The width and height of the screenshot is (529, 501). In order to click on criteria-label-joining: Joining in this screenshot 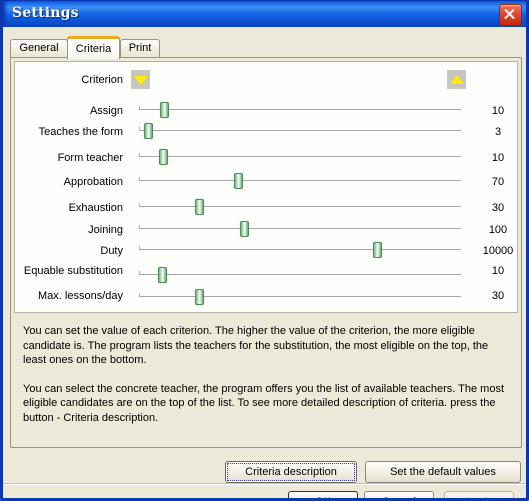, I will do `click(105, 230)`.